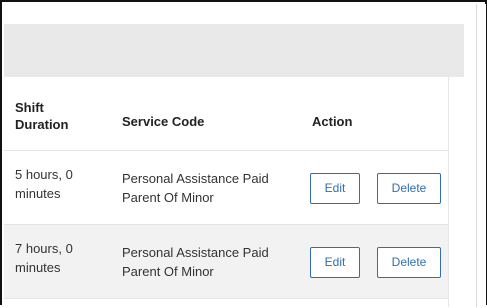 The height and width of the screenshot is (308, 487). I want to click on column-header-shift-duration: Shift Duration, so click(42, 116).